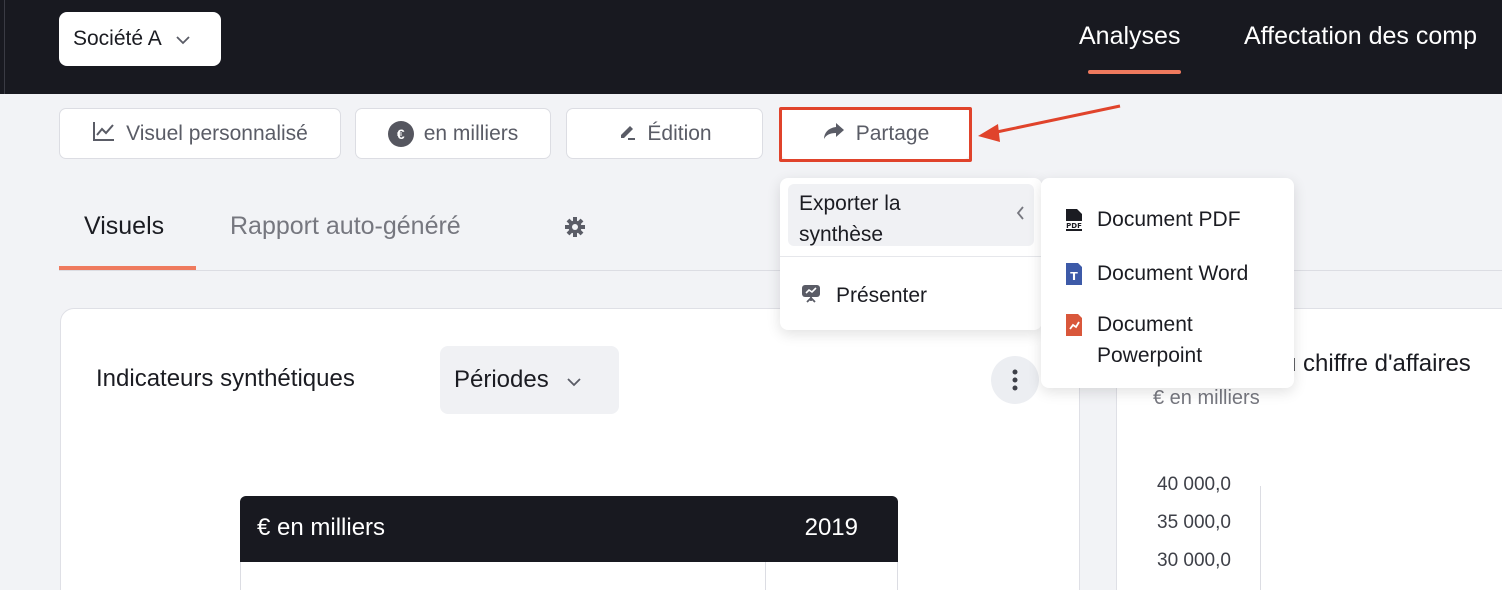 The height and width of the screenshot is (590, 1502). Describe the element at coordinates (1020, 215) in the screenshot. I see `chevron-left-icon` at that location.